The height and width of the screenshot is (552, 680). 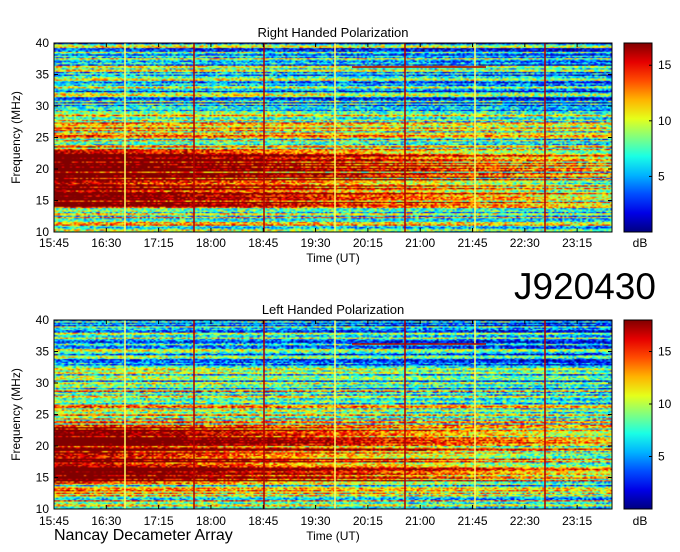 What do you see at coordinates (143, 535) in the screenshot?
I see `instrument-credit: Nancay Decameter Array` at bounding box center [143, 535].